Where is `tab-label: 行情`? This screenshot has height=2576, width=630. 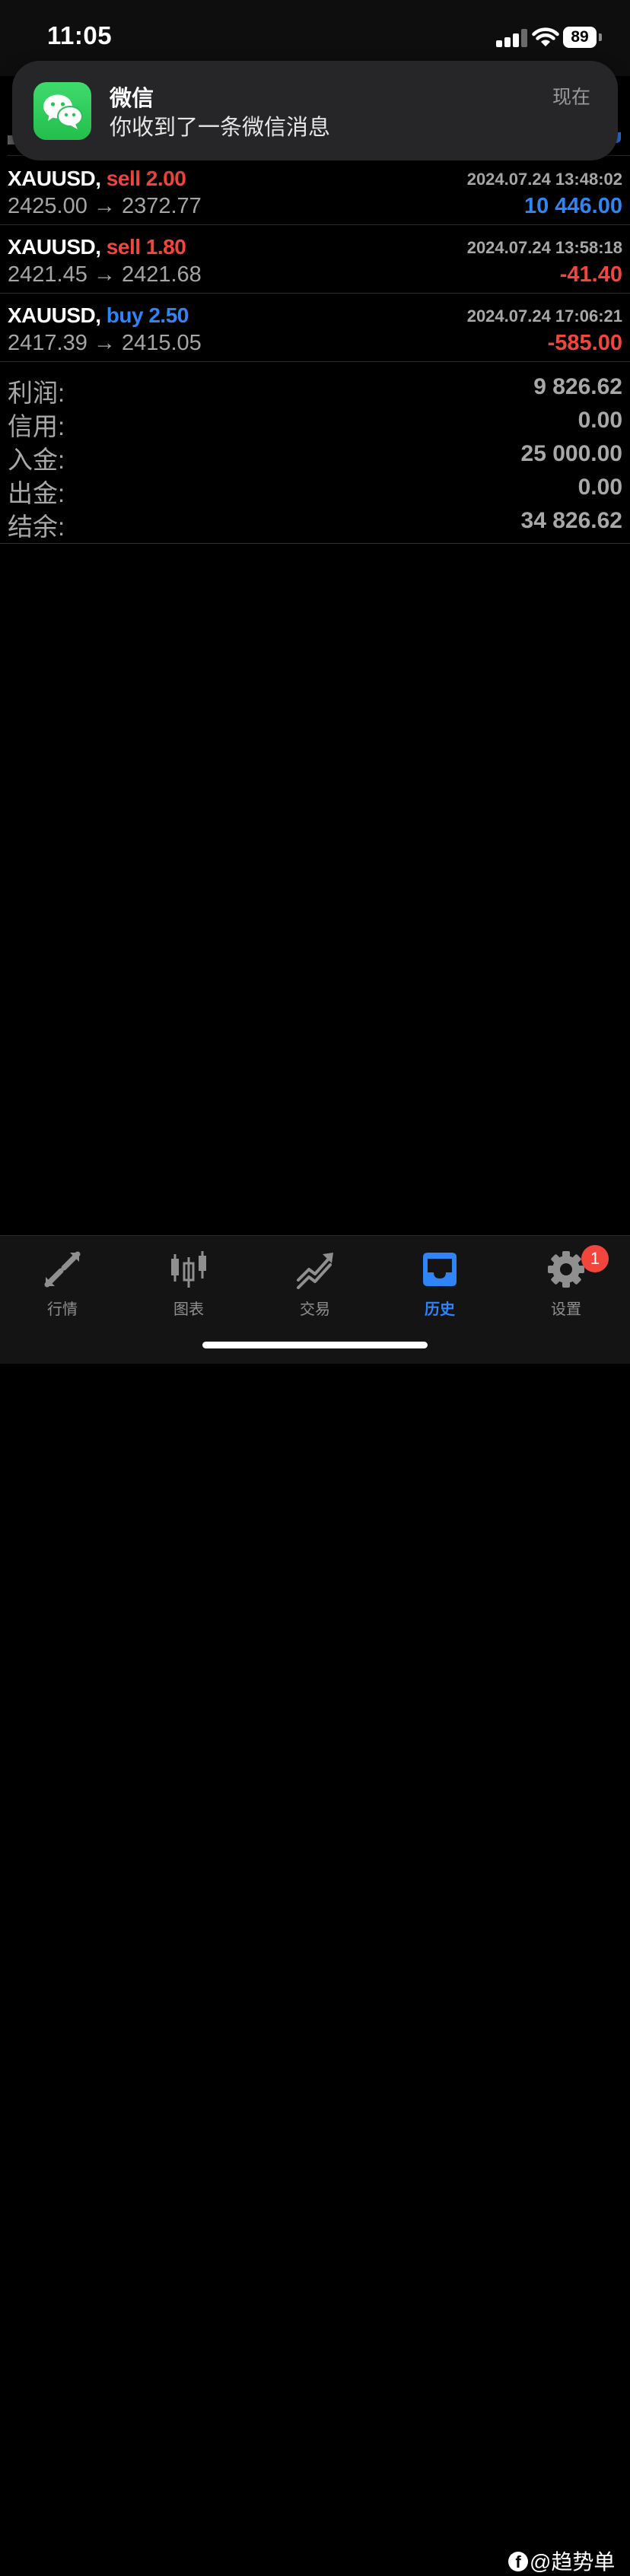 tab-label: 行情 is located at coordinates (62, 1309).